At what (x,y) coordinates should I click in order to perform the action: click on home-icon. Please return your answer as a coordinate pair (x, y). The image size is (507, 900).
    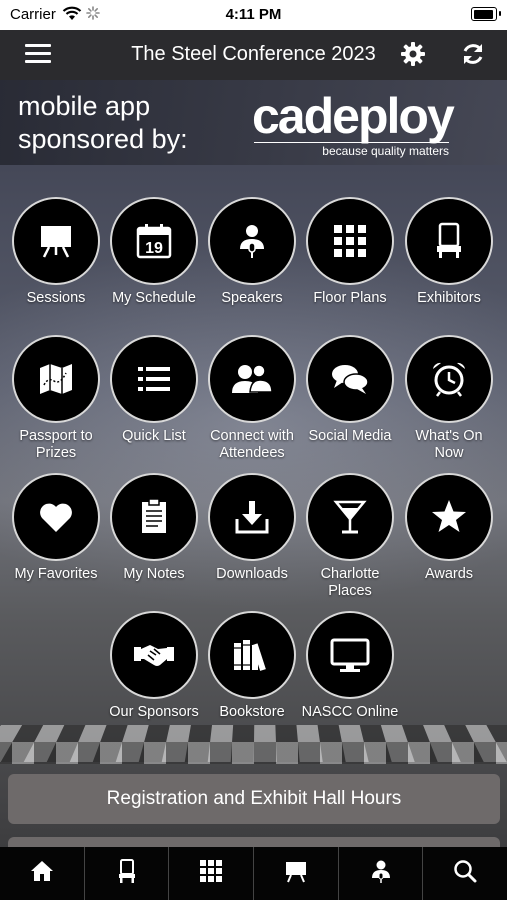
    Looking at the image, I should click on (42, 873).